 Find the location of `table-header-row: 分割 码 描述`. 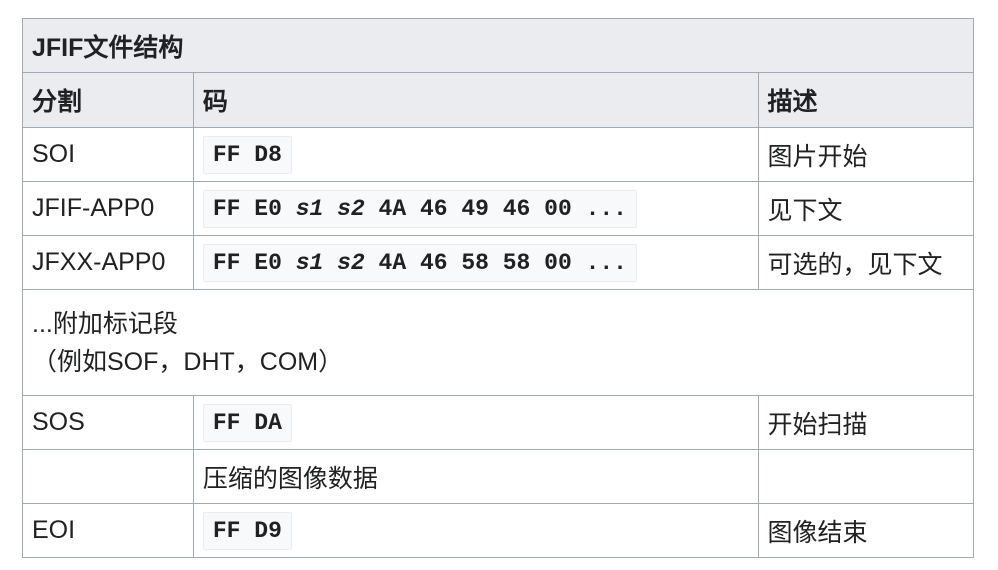

table-header-row: 分割 码 描述 is located at coordinates (498, 100).